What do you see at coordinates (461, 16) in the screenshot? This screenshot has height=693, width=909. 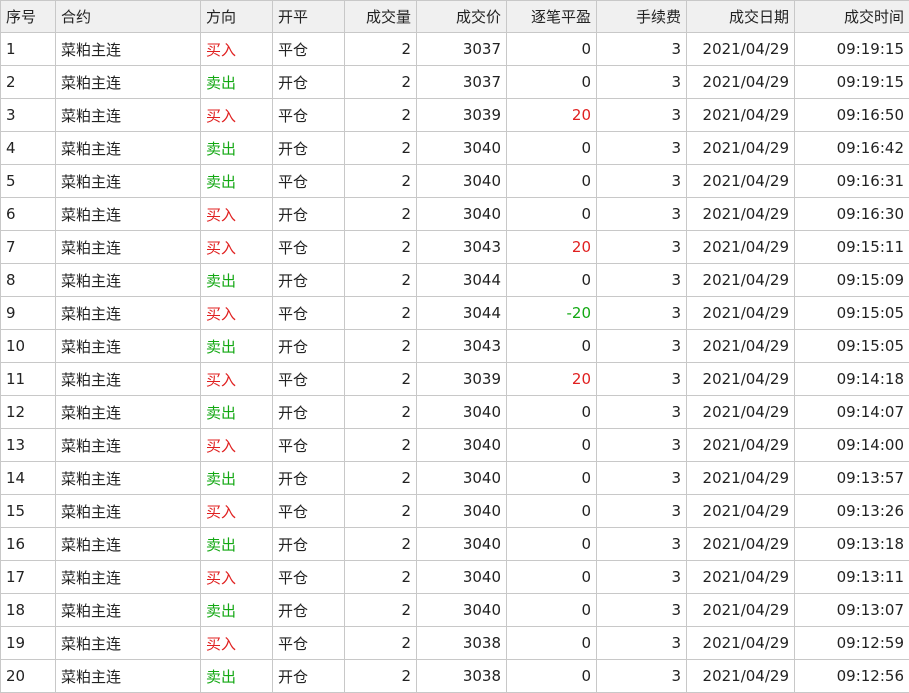 I see `col-header-price: 成交价` at bounding box center [461, 16].